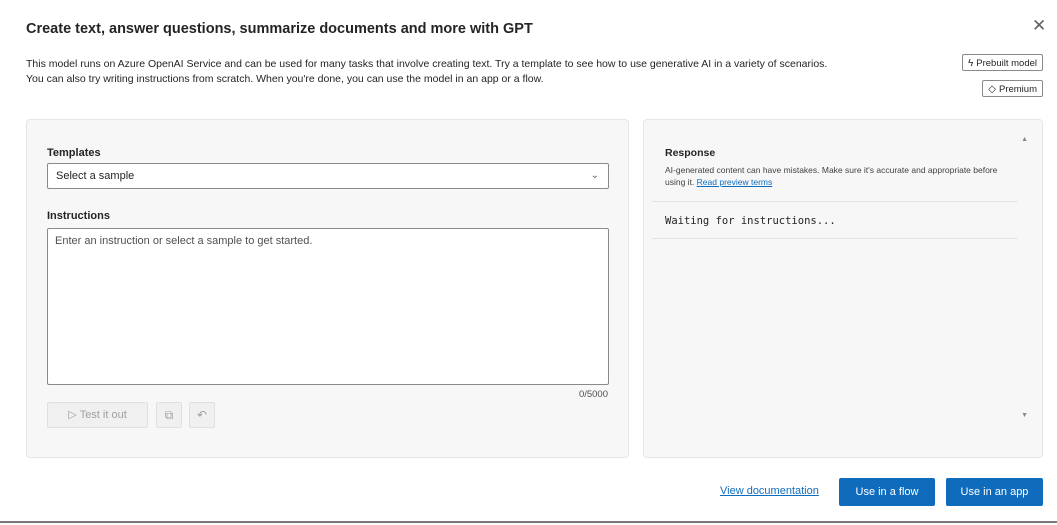 The height and width of the screenshot is (525, 1057). What do you see at coordinates (1024, 139) in the screenshot?
I see `scroll-up-icon: ▲` at bounding box center [1024, 139].